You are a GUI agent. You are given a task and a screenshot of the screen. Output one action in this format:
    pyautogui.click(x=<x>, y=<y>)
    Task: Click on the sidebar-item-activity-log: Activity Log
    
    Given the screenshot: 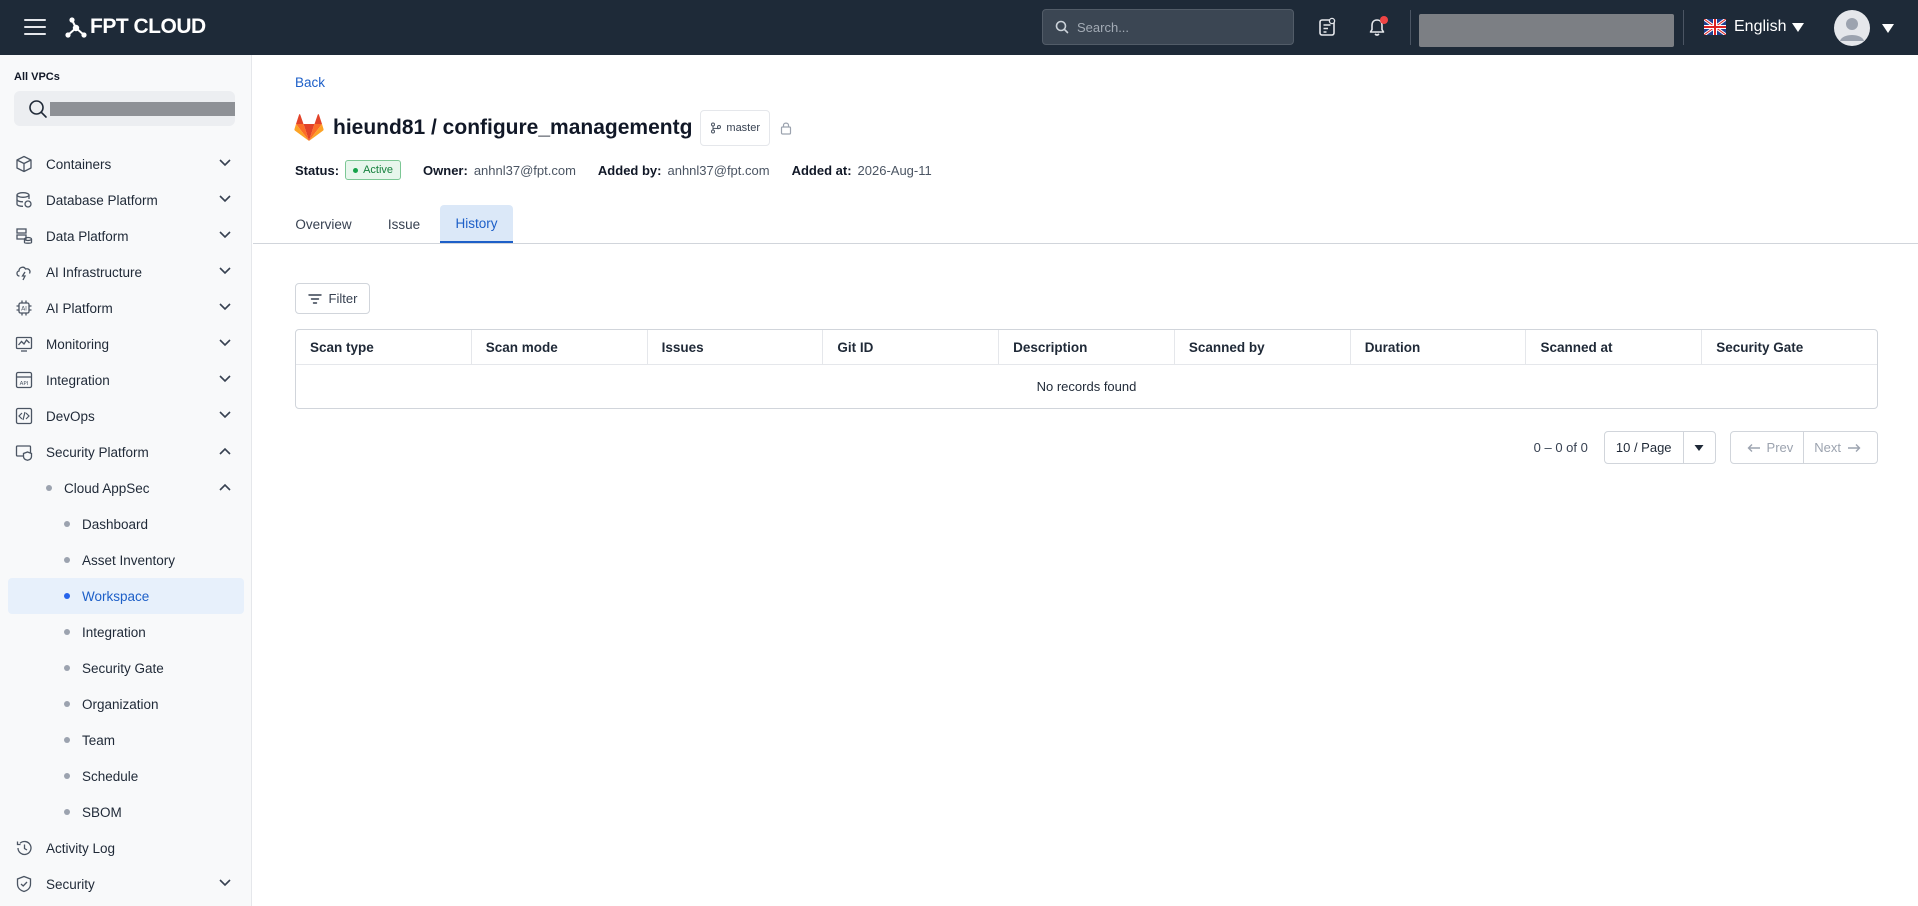 What is the action you would take?
    pyautogui.click(x=125, y=848)
    